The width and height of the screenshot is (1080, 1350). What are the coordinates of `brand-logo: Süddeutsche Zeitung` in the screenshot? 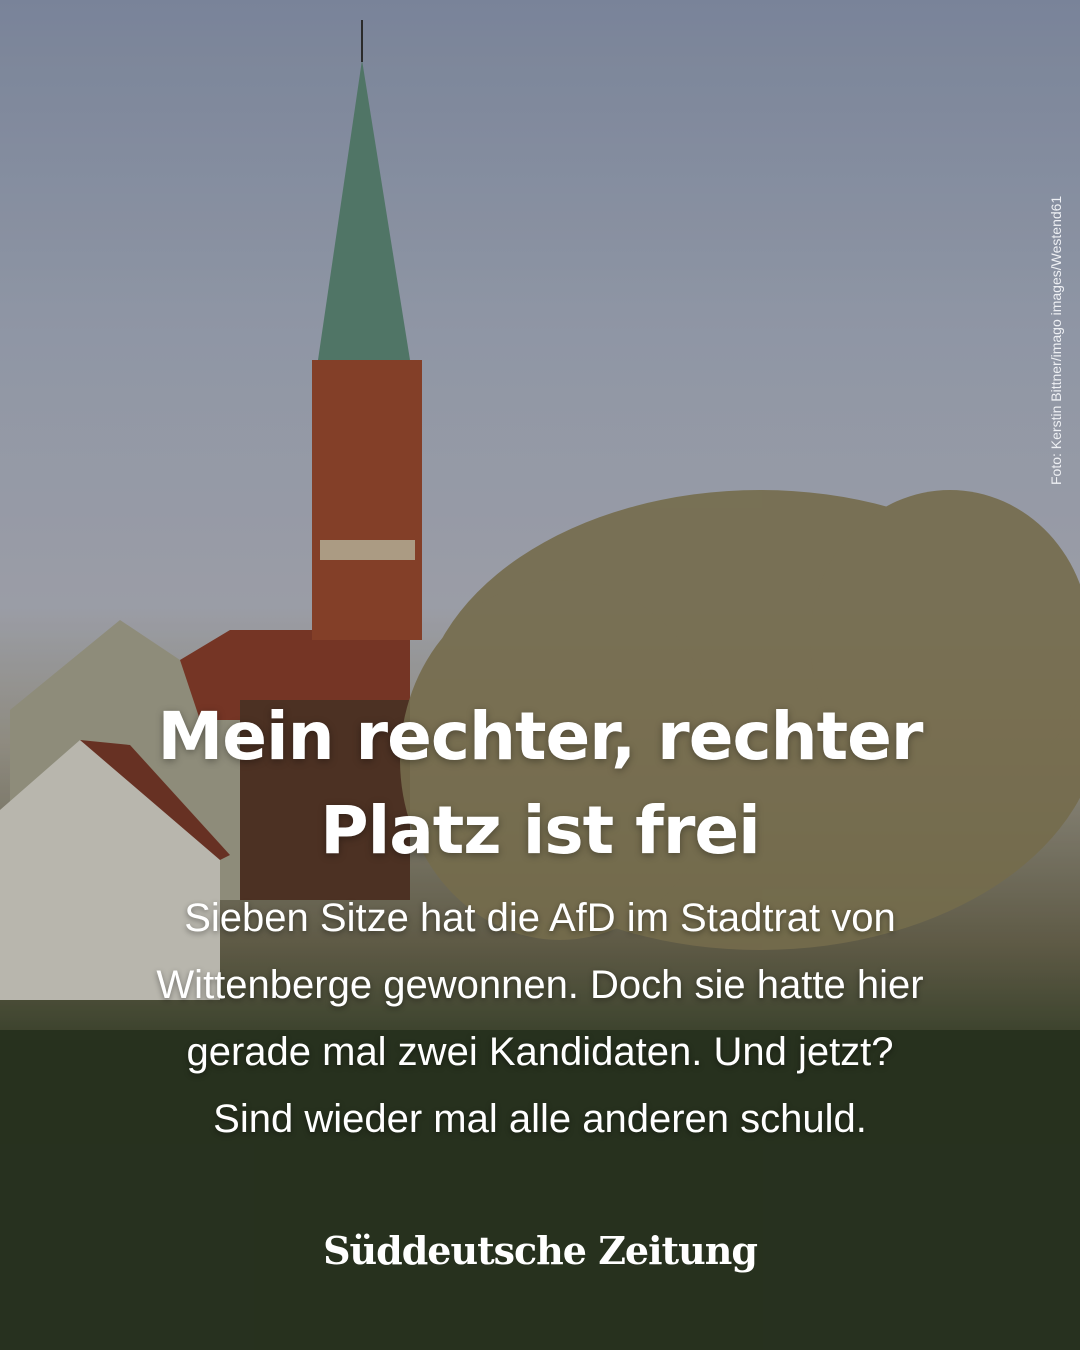 It's located at (540, 1250).